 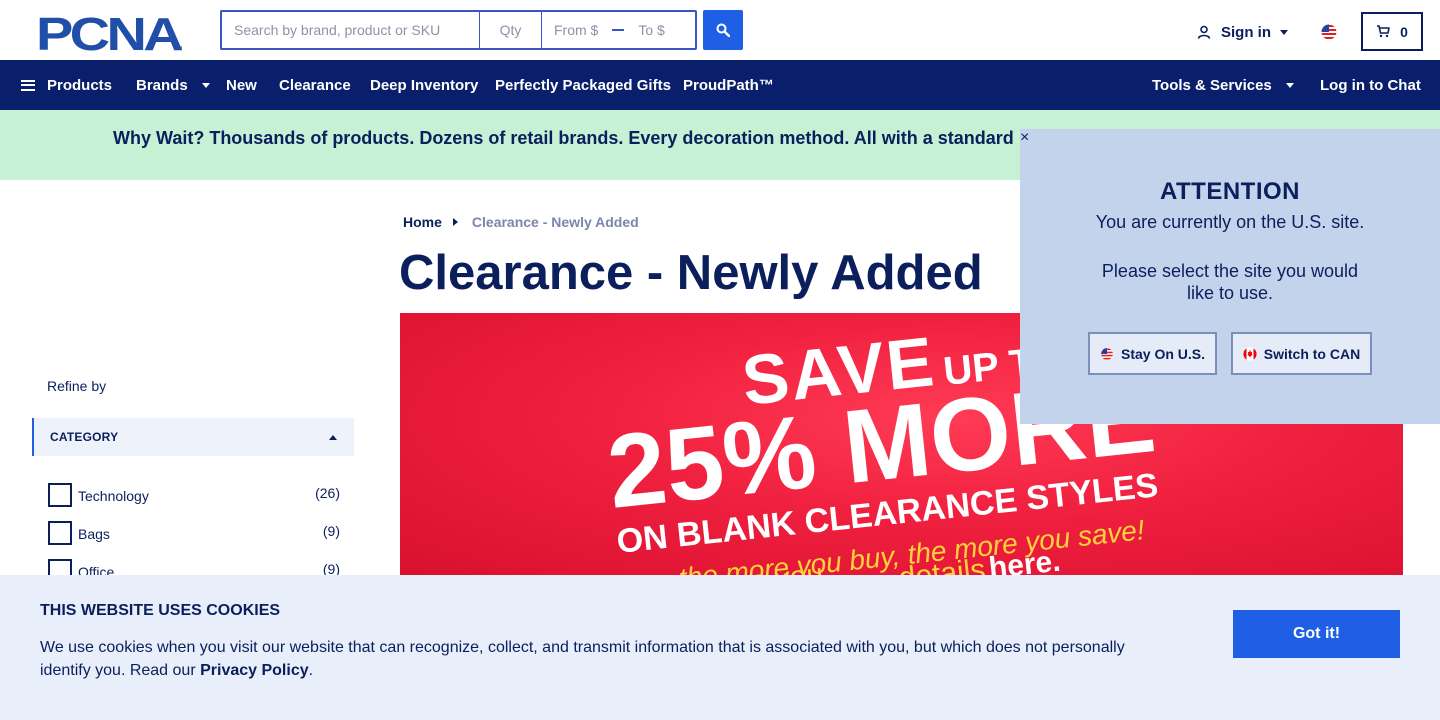 I want to click on cookie-title: THIS WEBSITE USES COOKIES, so click(x=160, y=610).